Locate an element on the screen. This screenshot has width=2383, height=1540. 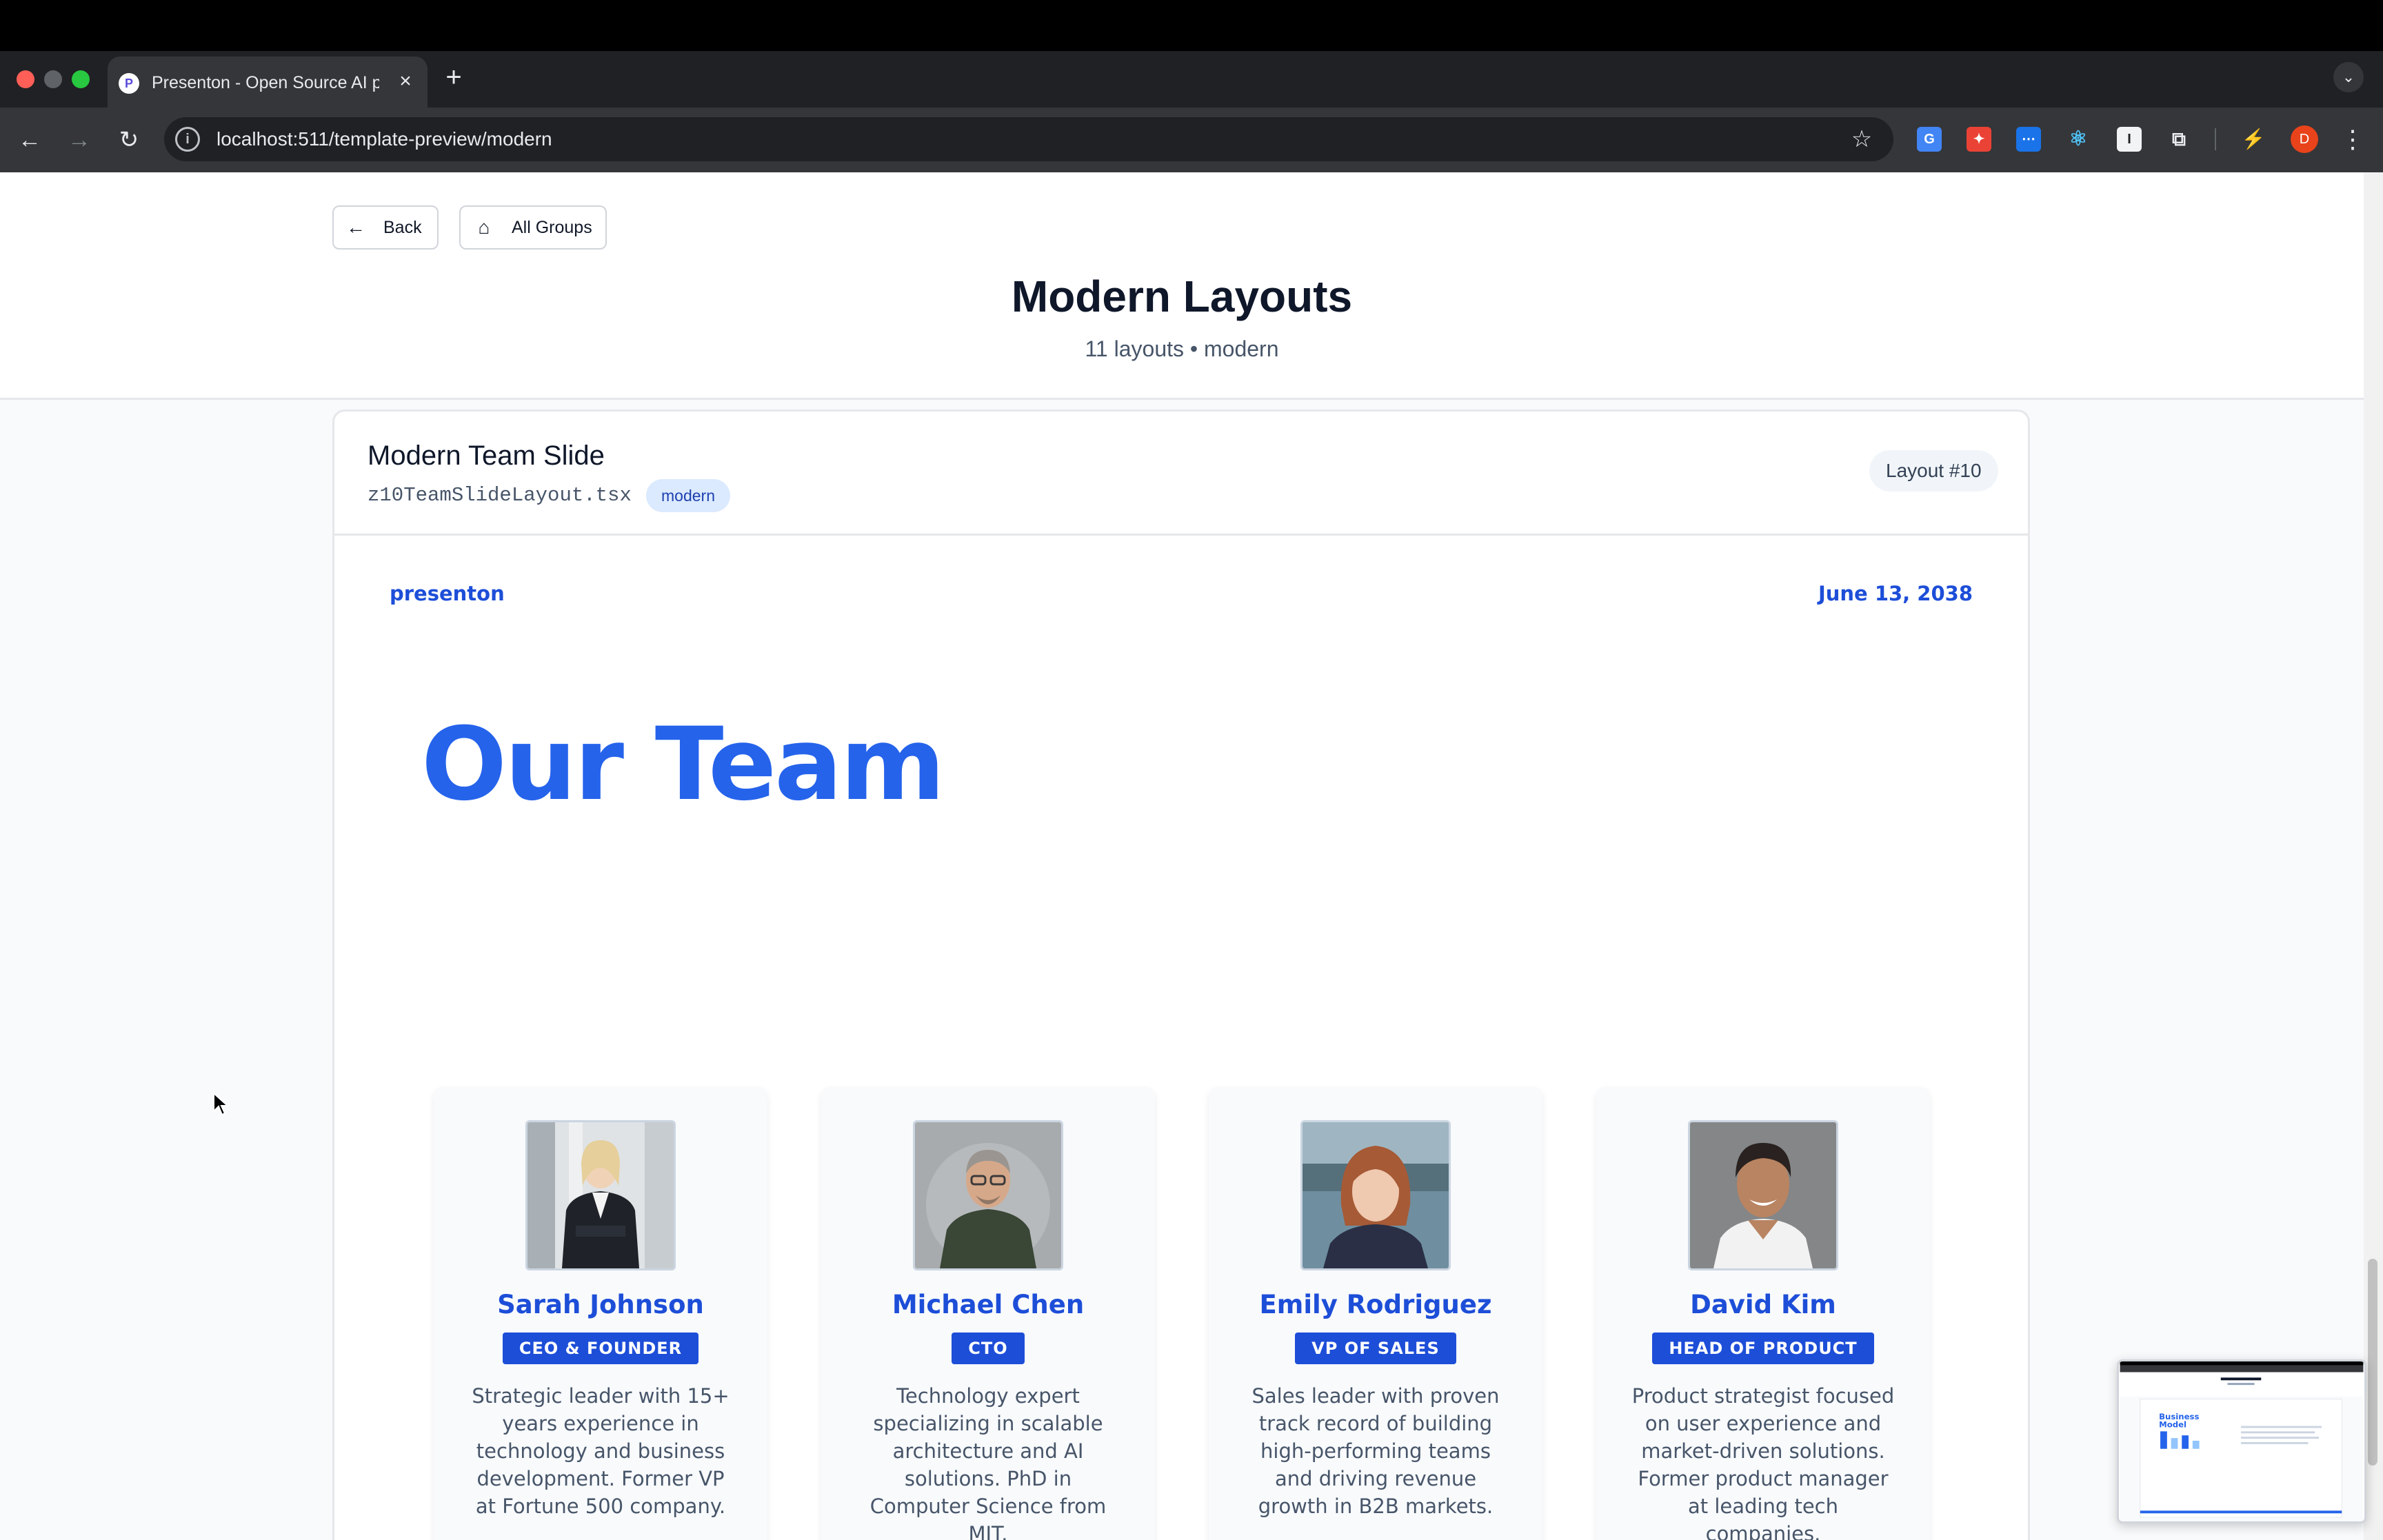
slide-title: Our Team is located at coordinates (683, 765).